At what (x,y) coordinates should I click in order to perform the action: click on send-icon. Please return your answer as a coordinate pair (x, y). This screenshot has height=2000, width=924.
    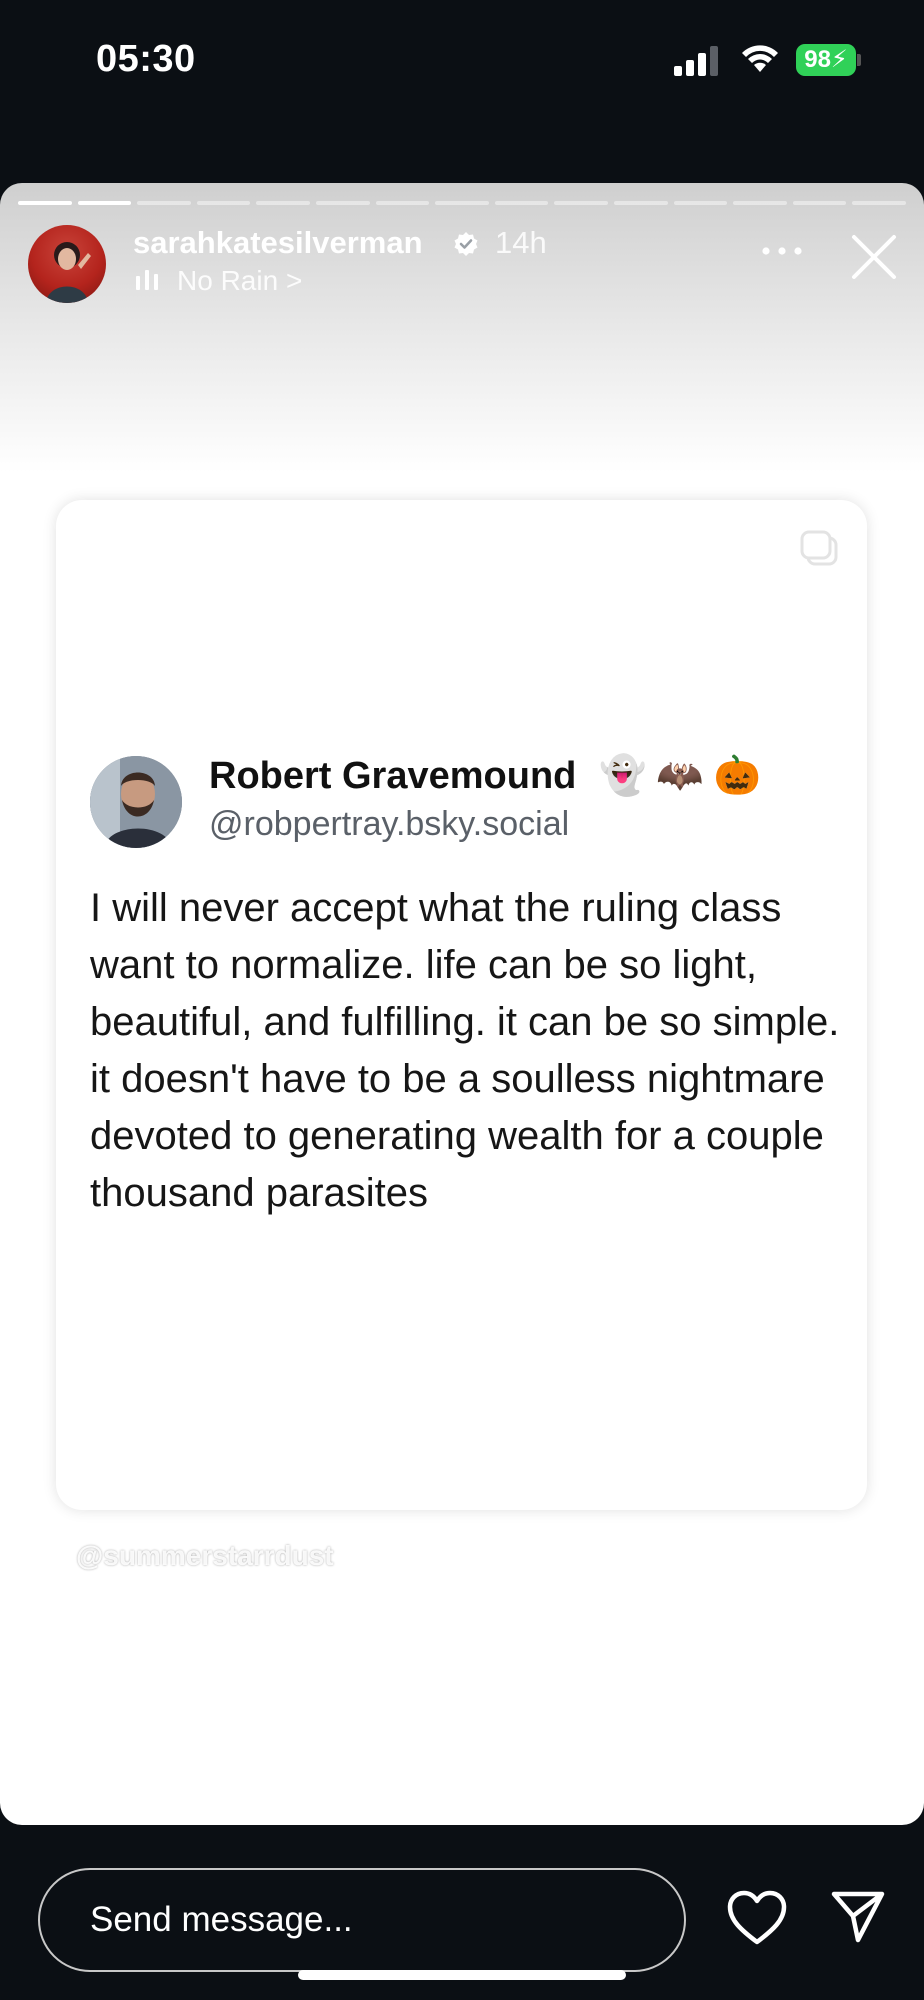
    Looking at the image, I should click on (858, 1916).